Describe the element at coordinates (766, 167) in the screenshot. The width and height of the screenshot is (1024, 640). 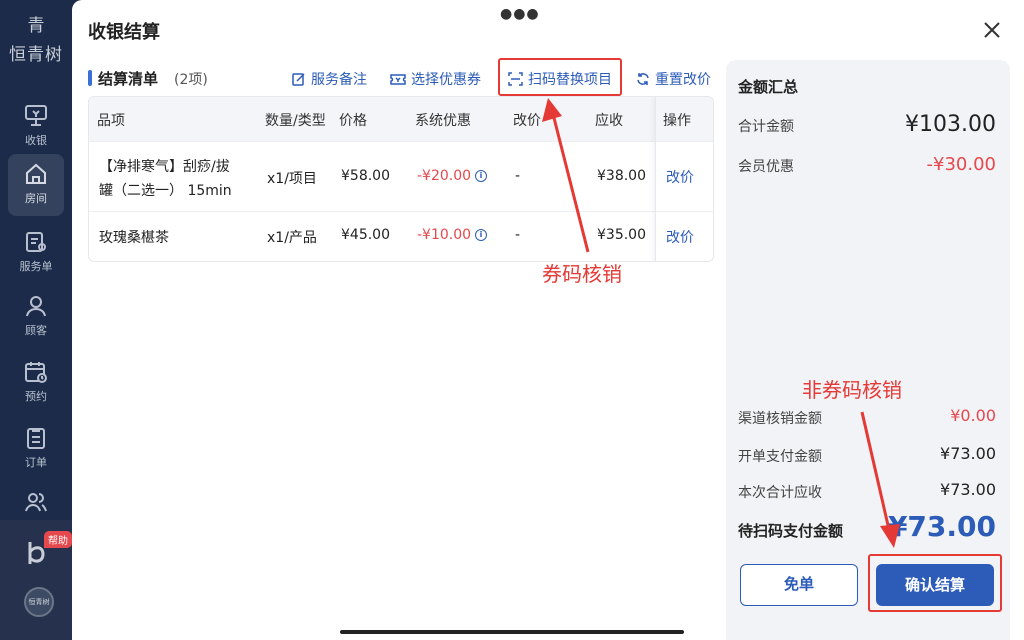
I see `member-discount-label: 会员优惠` at that location.